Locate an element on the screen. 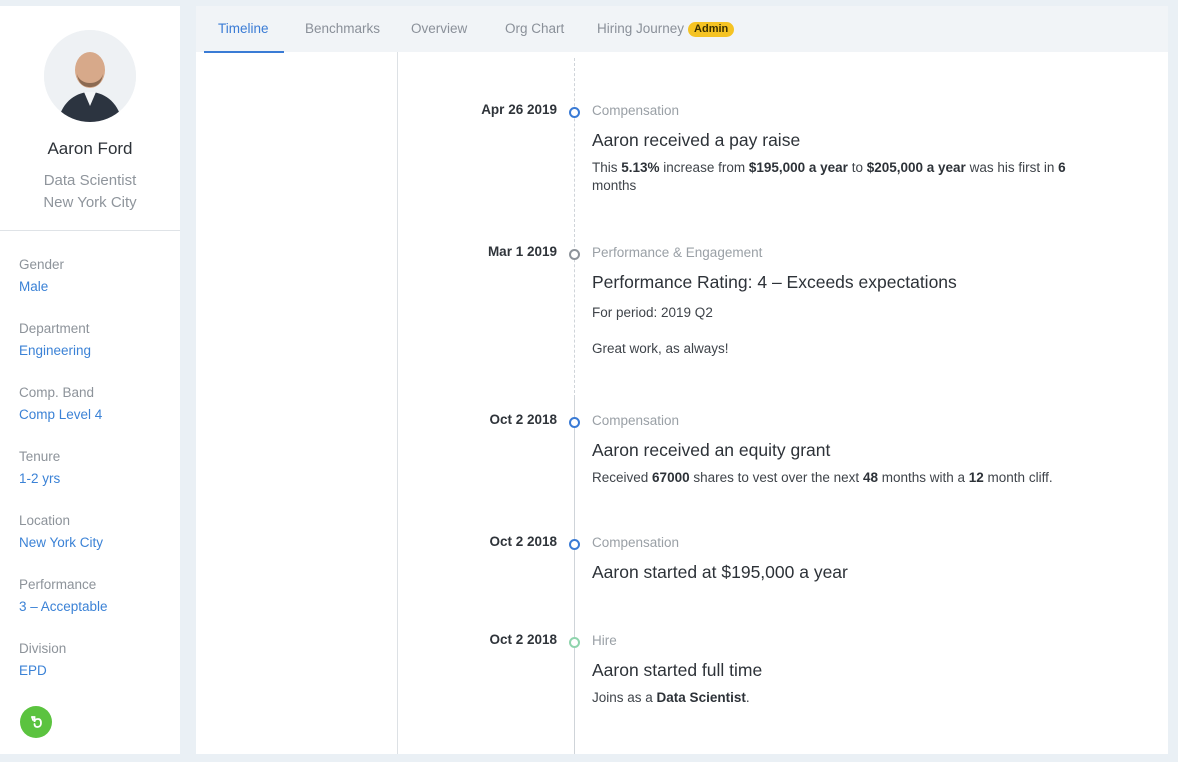  event-description: Joins as a Data Scientist. is located at coordinates (671, 697).